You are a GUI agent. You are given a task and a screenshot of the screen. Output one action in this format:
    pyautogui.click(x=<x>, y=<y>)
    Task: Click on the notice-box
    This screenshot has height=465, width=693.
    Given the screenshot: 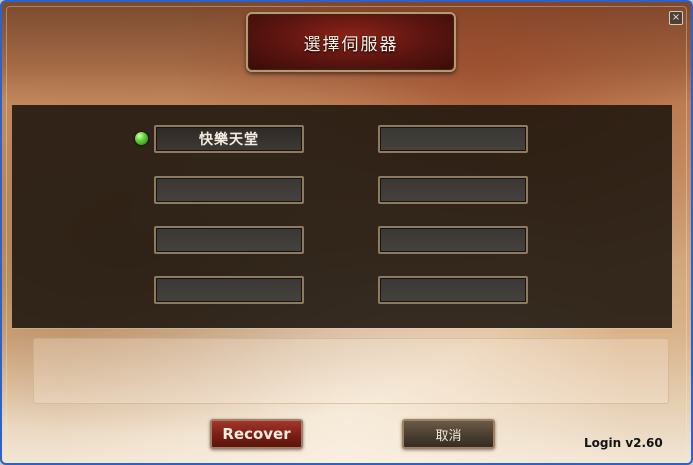 What is the action you would take?
    pyautogui.click(x=351, y=371)
    